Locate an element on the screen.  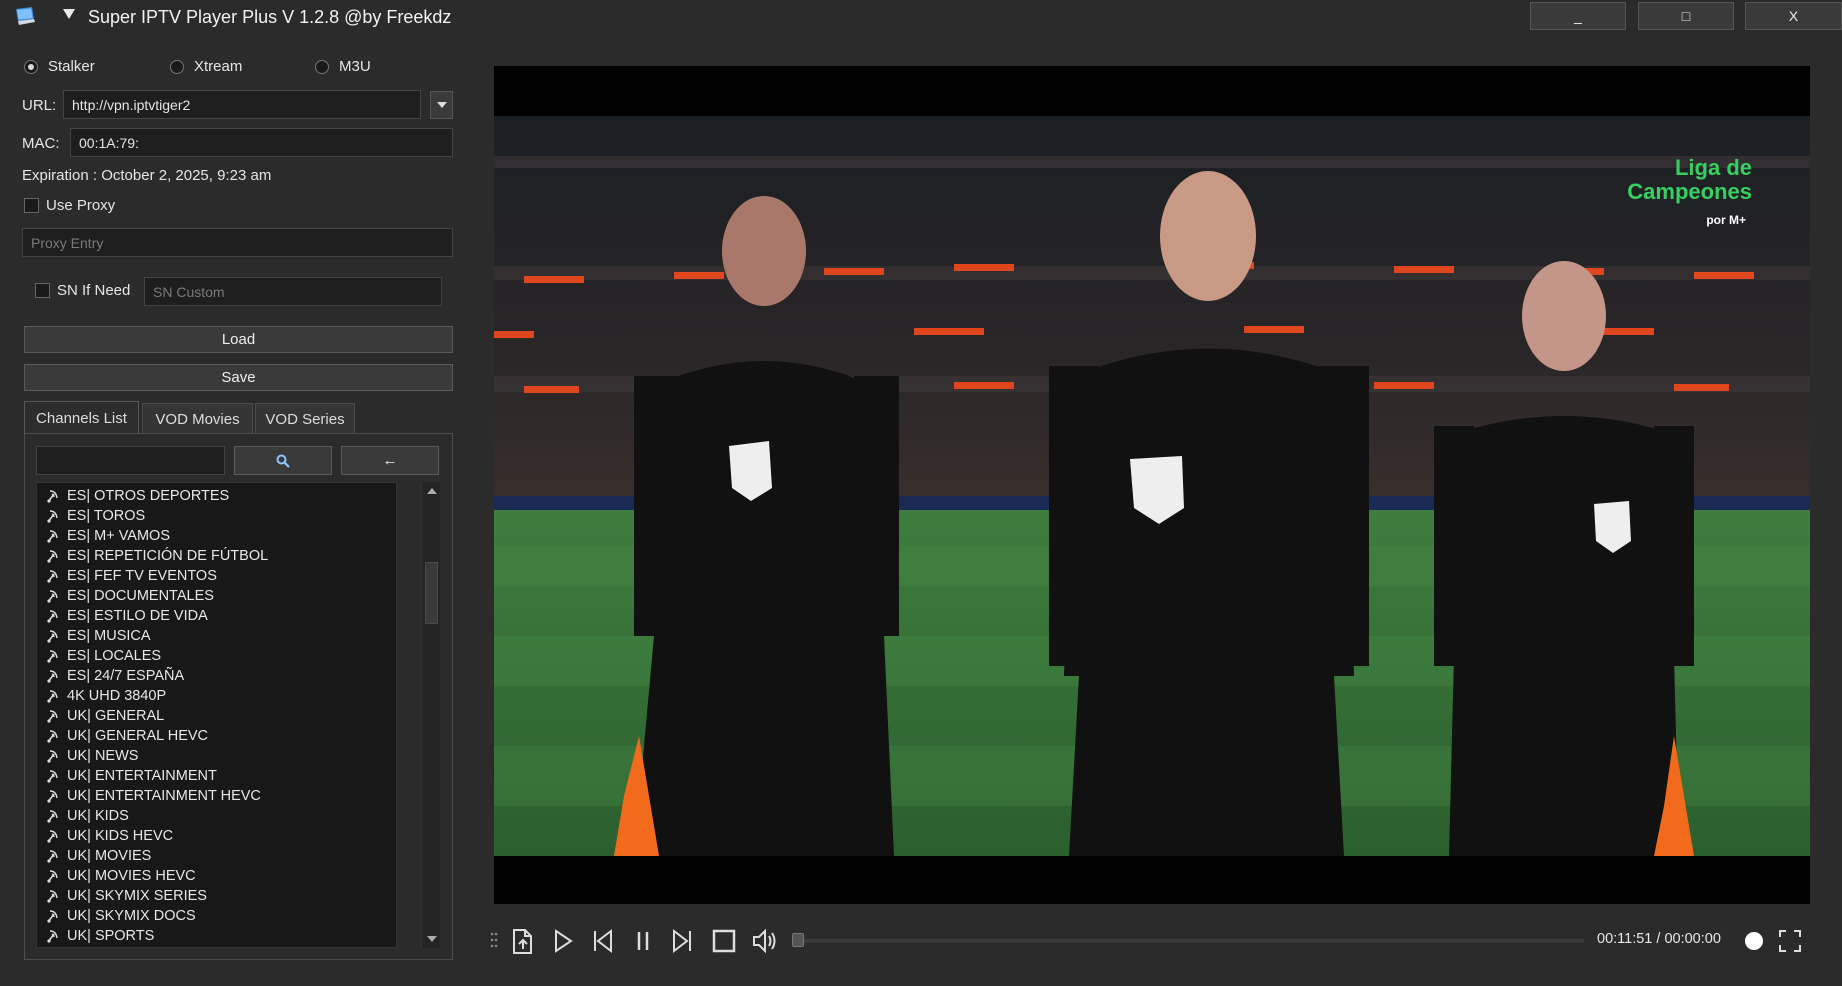
channel-list-item: UK| SPORTS is located at coordinates (216, 936).